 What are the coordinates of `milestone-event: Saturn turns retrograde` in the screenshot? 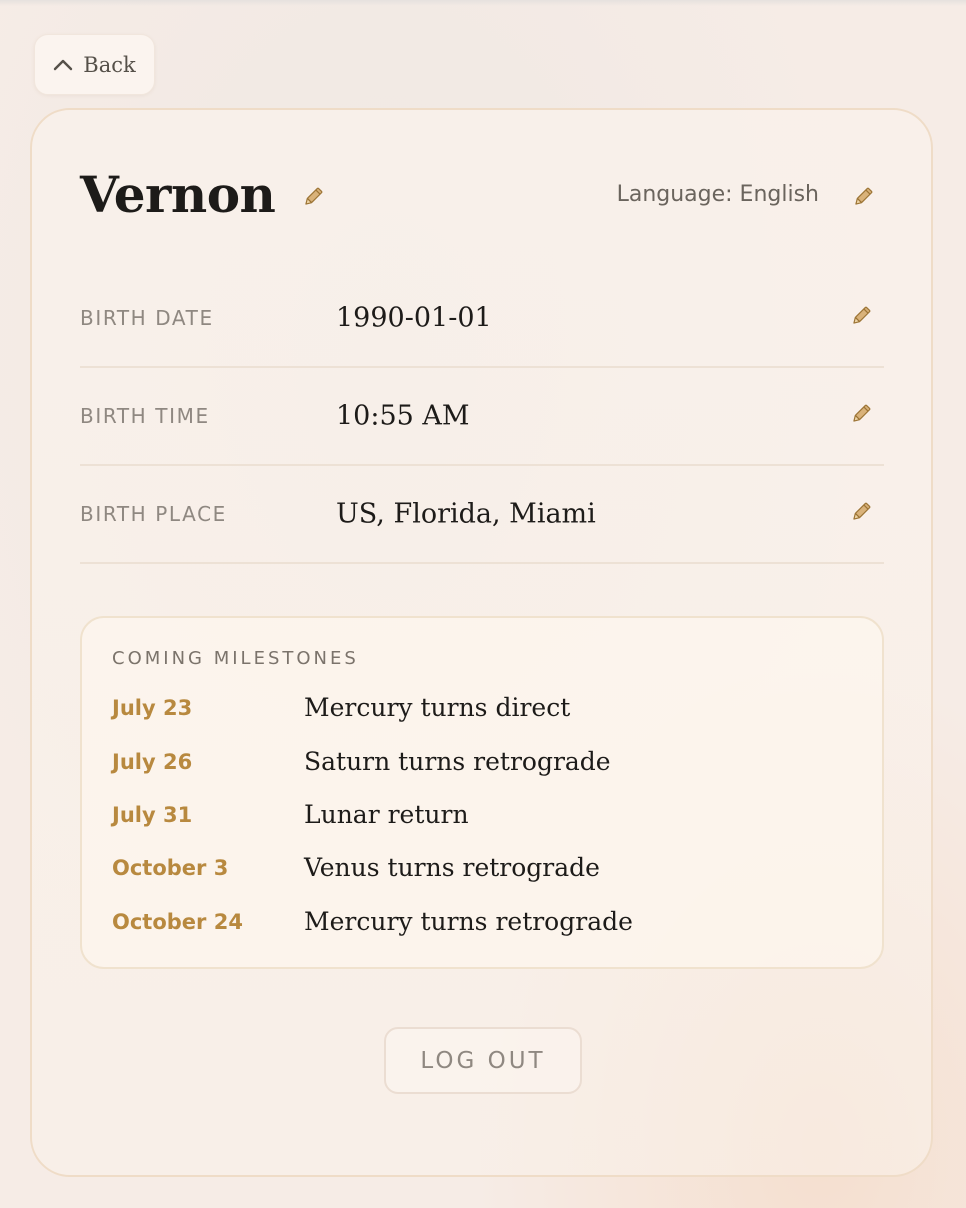 It's located at (457, 761).